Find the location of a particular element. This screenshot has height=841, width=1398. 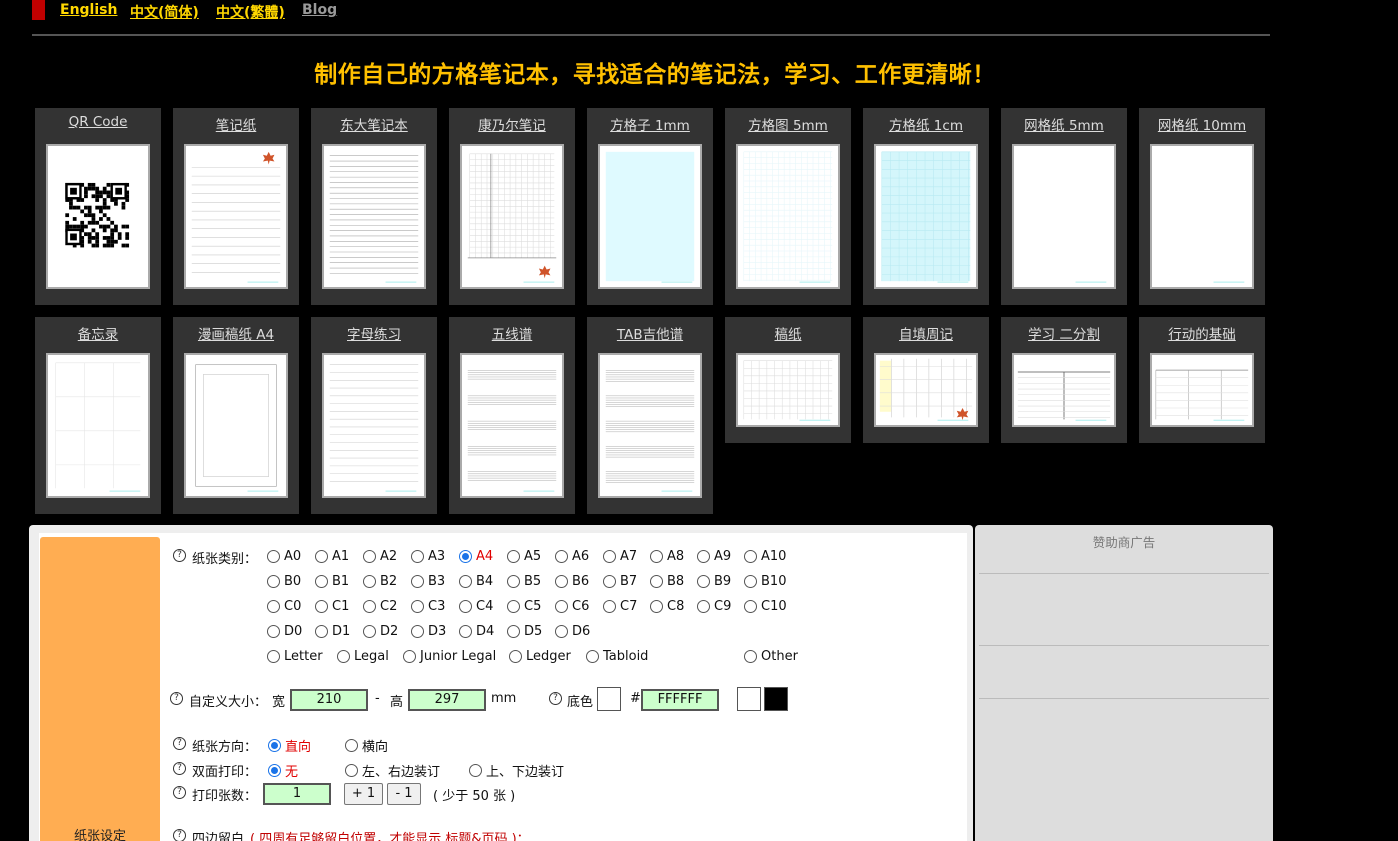

paper-size-radio: B4 is located at coordinates (476, 581).